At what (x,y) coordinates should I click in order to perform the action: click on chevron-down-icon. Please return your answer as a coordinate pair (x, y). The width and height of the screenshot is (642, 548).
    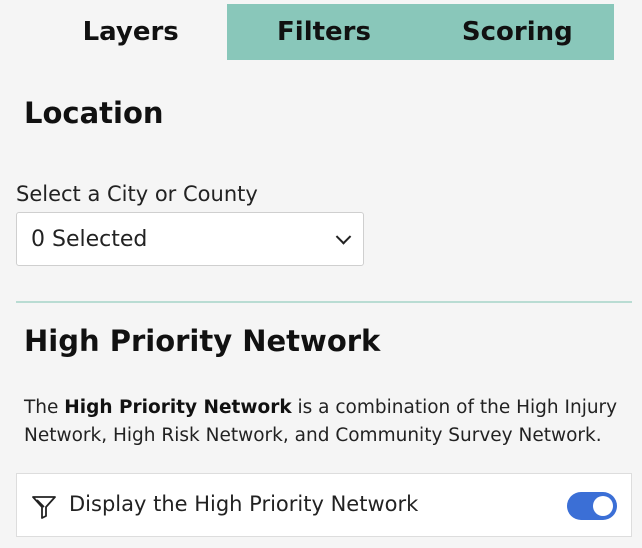
    Looking at the image, I should click on (343, 237).